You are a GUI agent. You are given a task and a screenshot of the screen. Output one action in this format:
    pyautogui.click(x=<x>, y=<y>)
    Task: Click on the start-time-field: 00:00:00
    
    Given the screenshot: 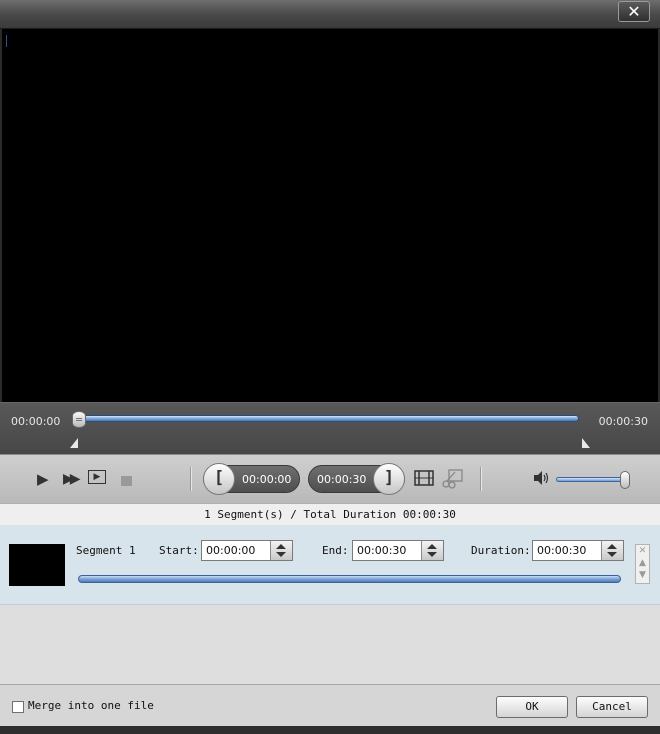 What is the action you would take?
    pyautogui.click(x=247, y=550)
    